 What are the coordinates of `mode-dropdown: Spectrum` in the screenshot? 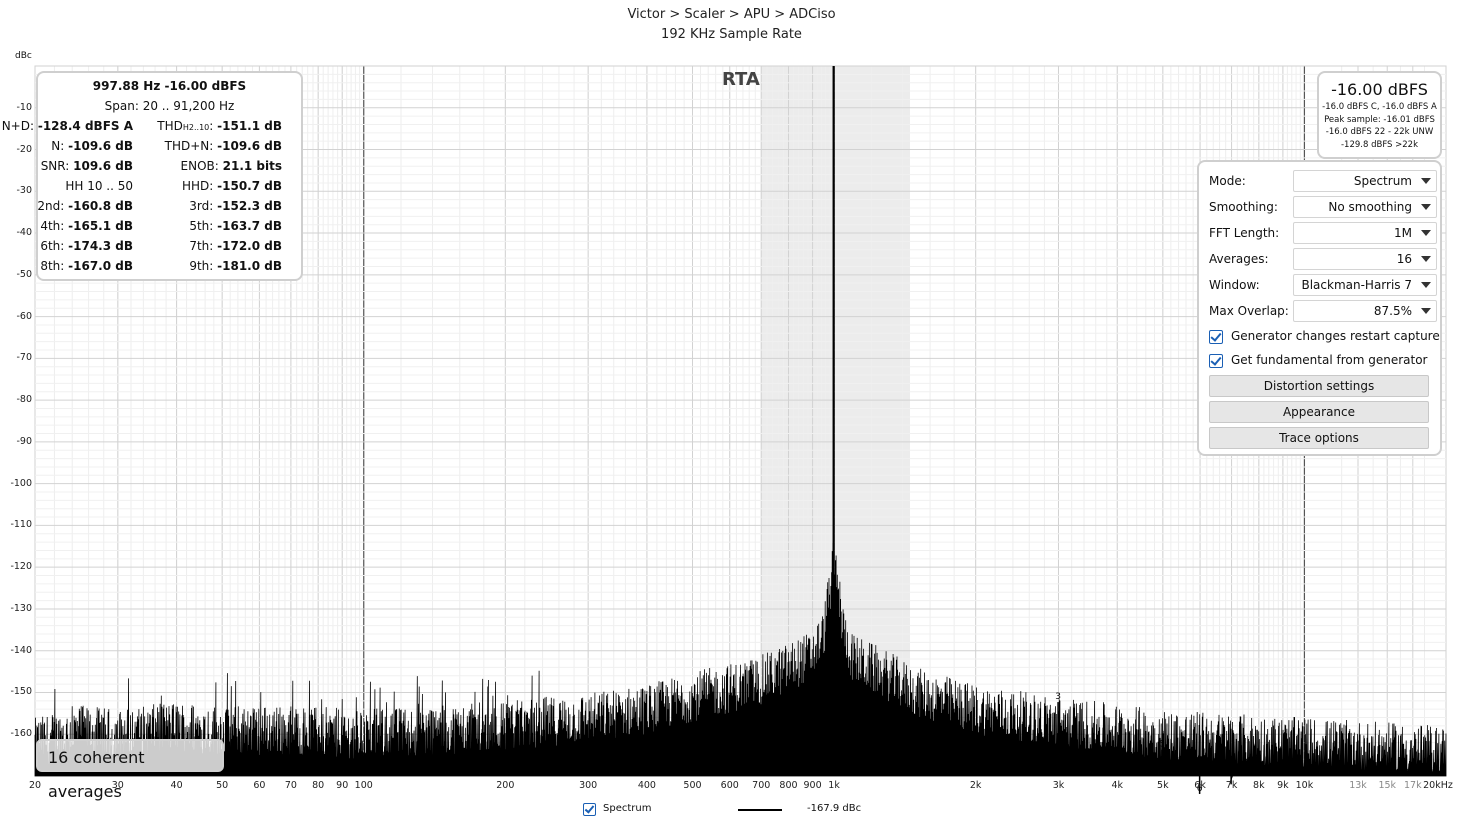 It's located at (1365, 181).